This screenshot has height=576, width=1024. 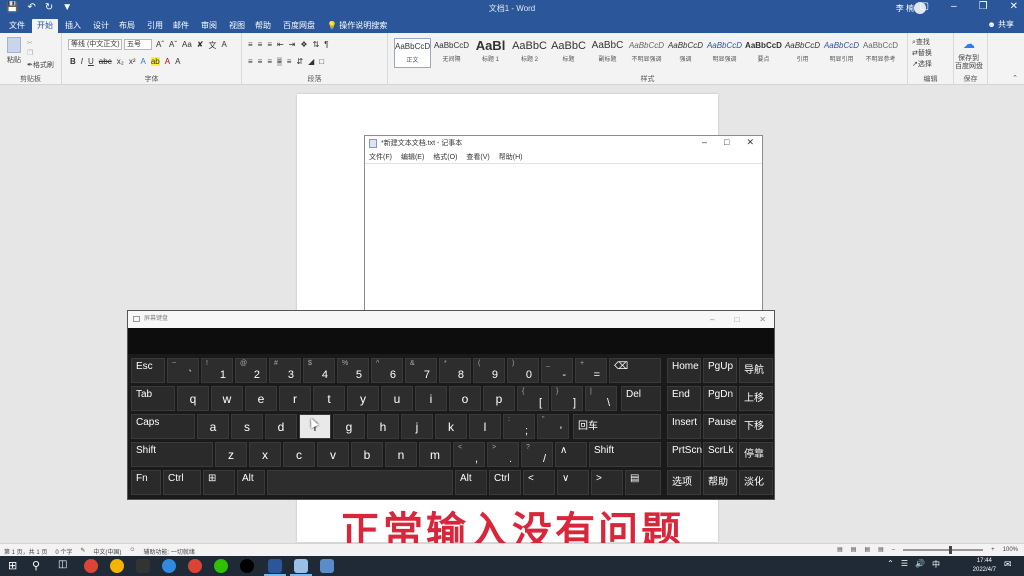 I want to click on line-spacing-icon: ⇵, so click(x=299, y=61).